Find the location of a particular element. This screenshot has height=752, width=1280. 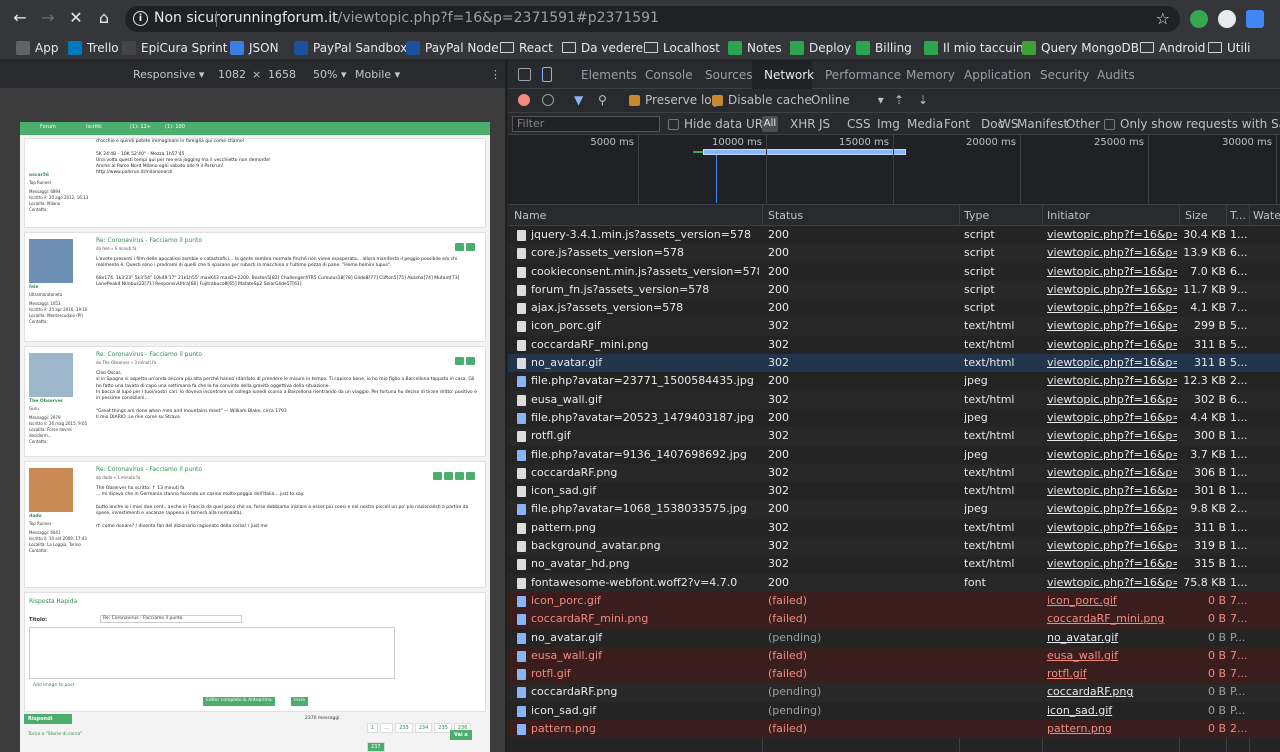

request-initiator: pattern.png is located at coordinates (1112, 728).